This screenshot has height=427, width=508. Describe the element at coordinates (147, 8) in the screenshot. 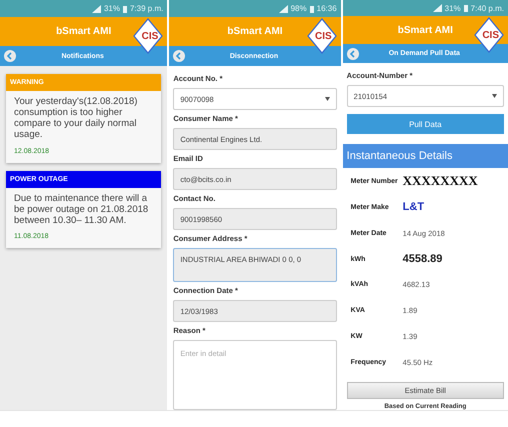

I see `status-time: 7:39 p.m.` at that location.